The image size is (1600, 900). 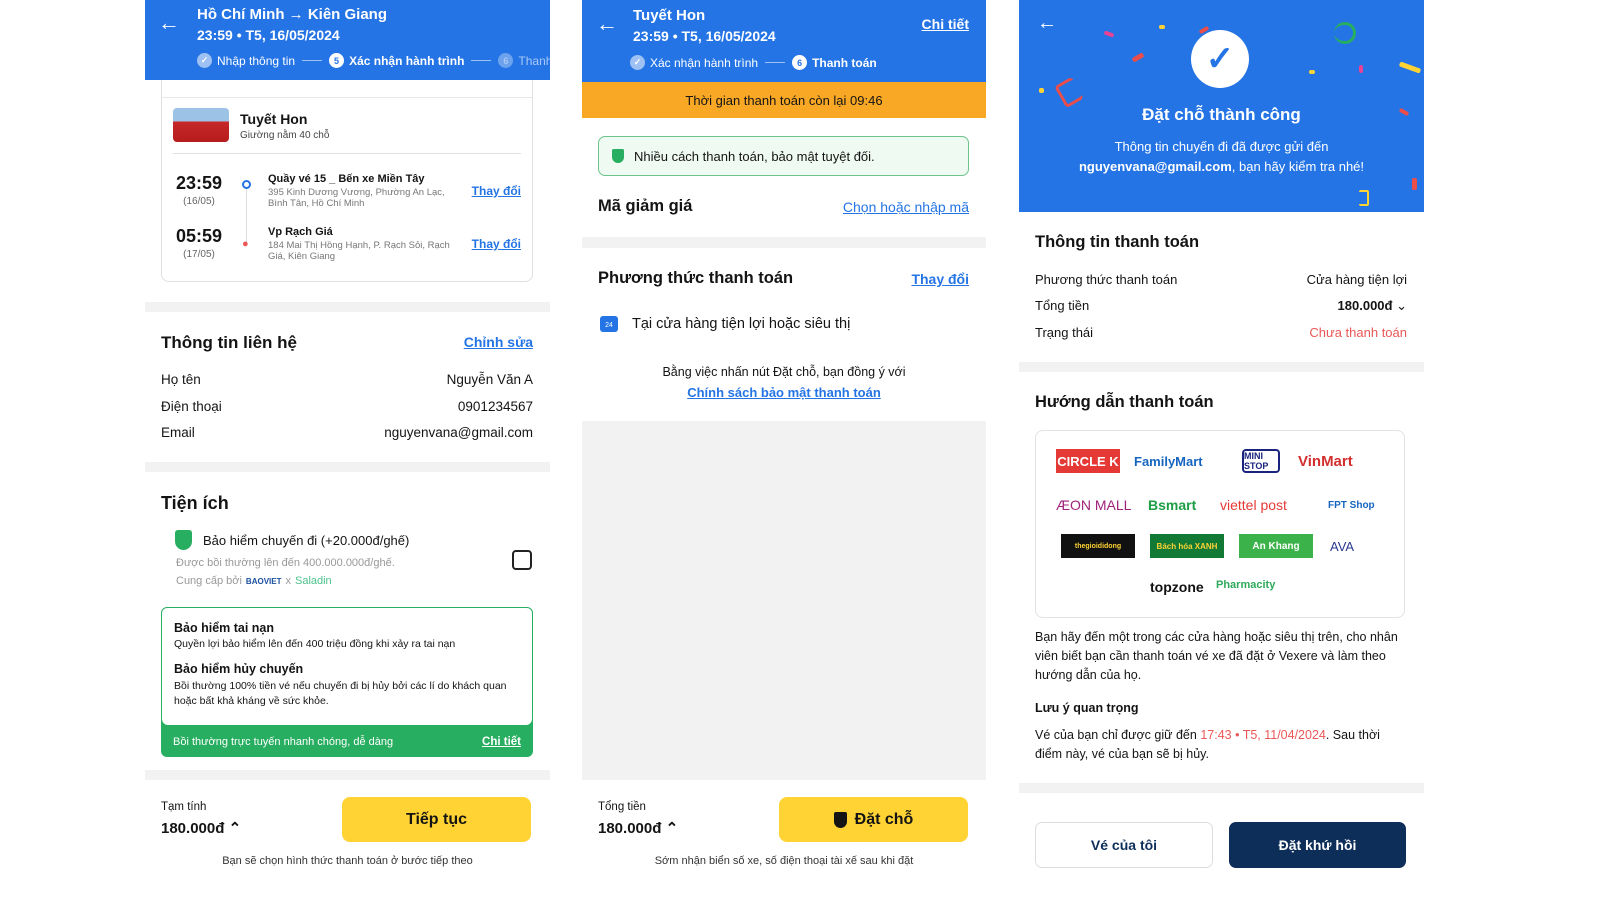 What do you see at coordinates (274, 119) in the screenshot?
I see `operator-name: Tuyết Hon` at bounding box center [274, 119].